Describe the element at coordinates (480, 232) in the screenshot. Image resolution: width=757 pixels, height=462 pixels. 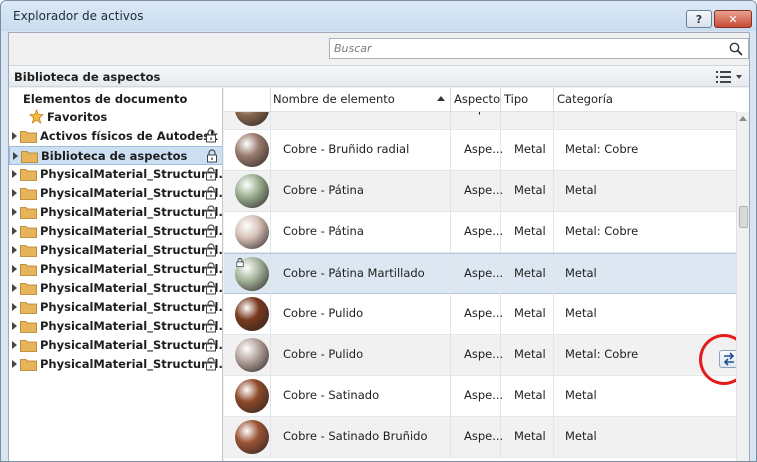
I see `asset-row: Cobre - Pátina Aspe... Metal Metal: Cobre` at that location.